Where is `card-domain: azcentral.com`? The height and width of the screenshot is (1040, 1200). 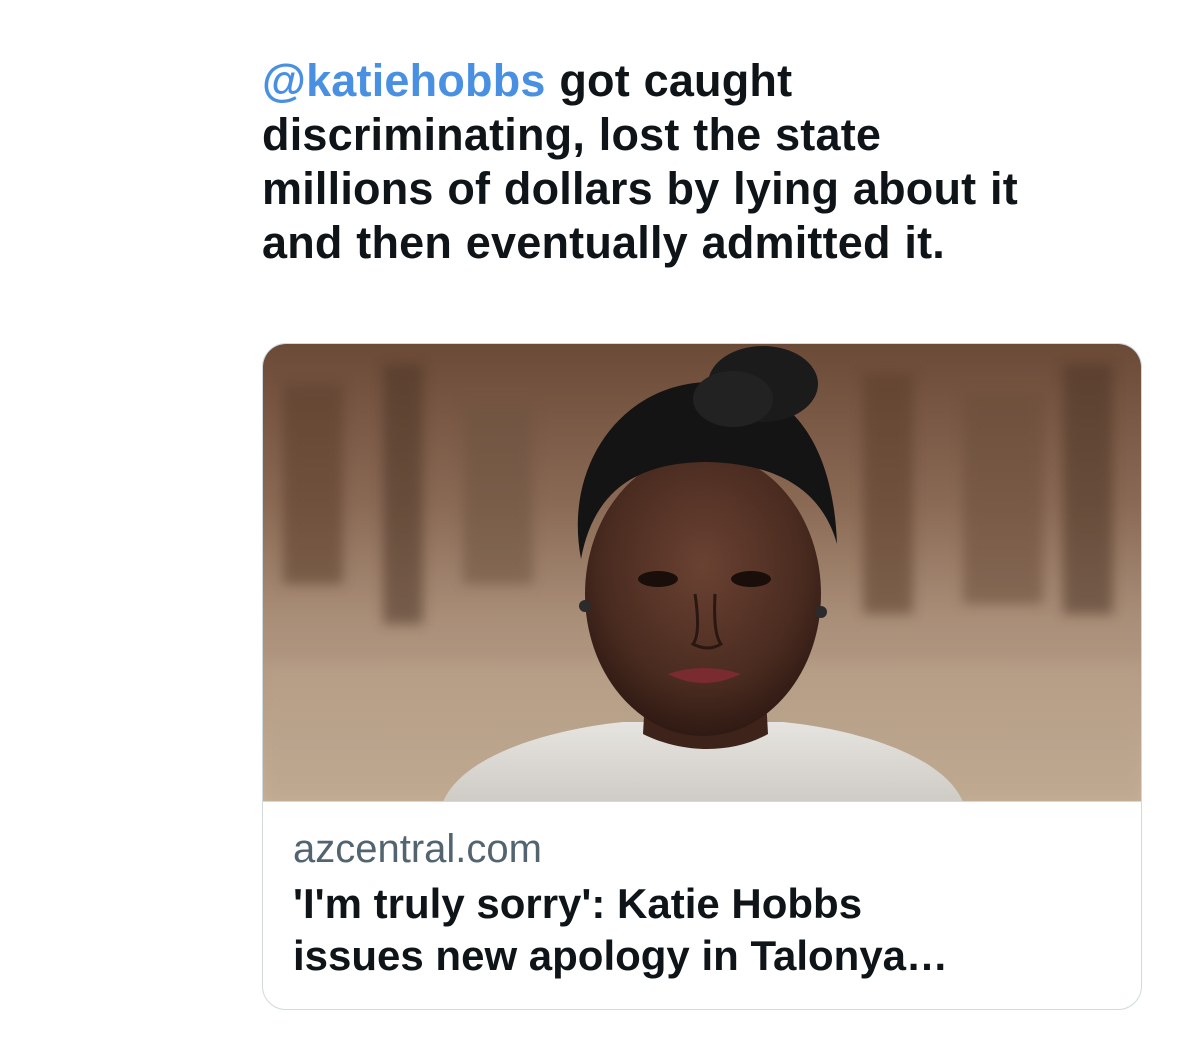
card-domain: azcentral.com is located at coordinates (417, 849).